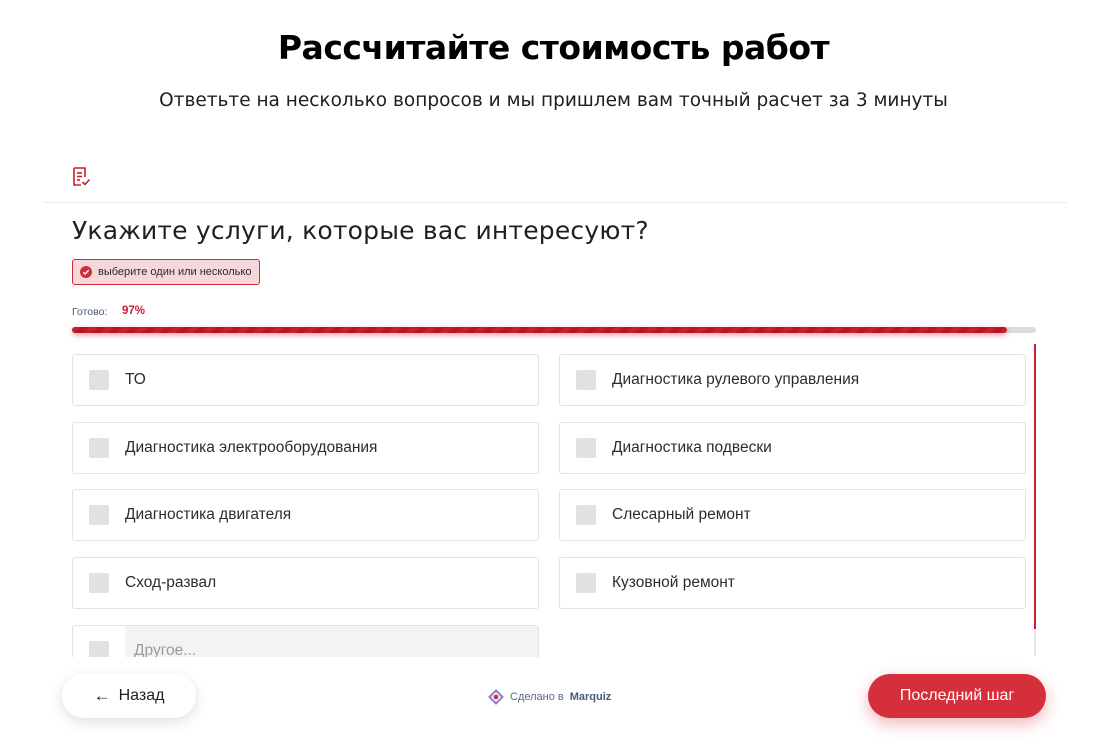  Describe the element at coordinates (305, 515) in the screenshot. I see `option-engine-diagnostics: Диагностика двигателя` at that location.